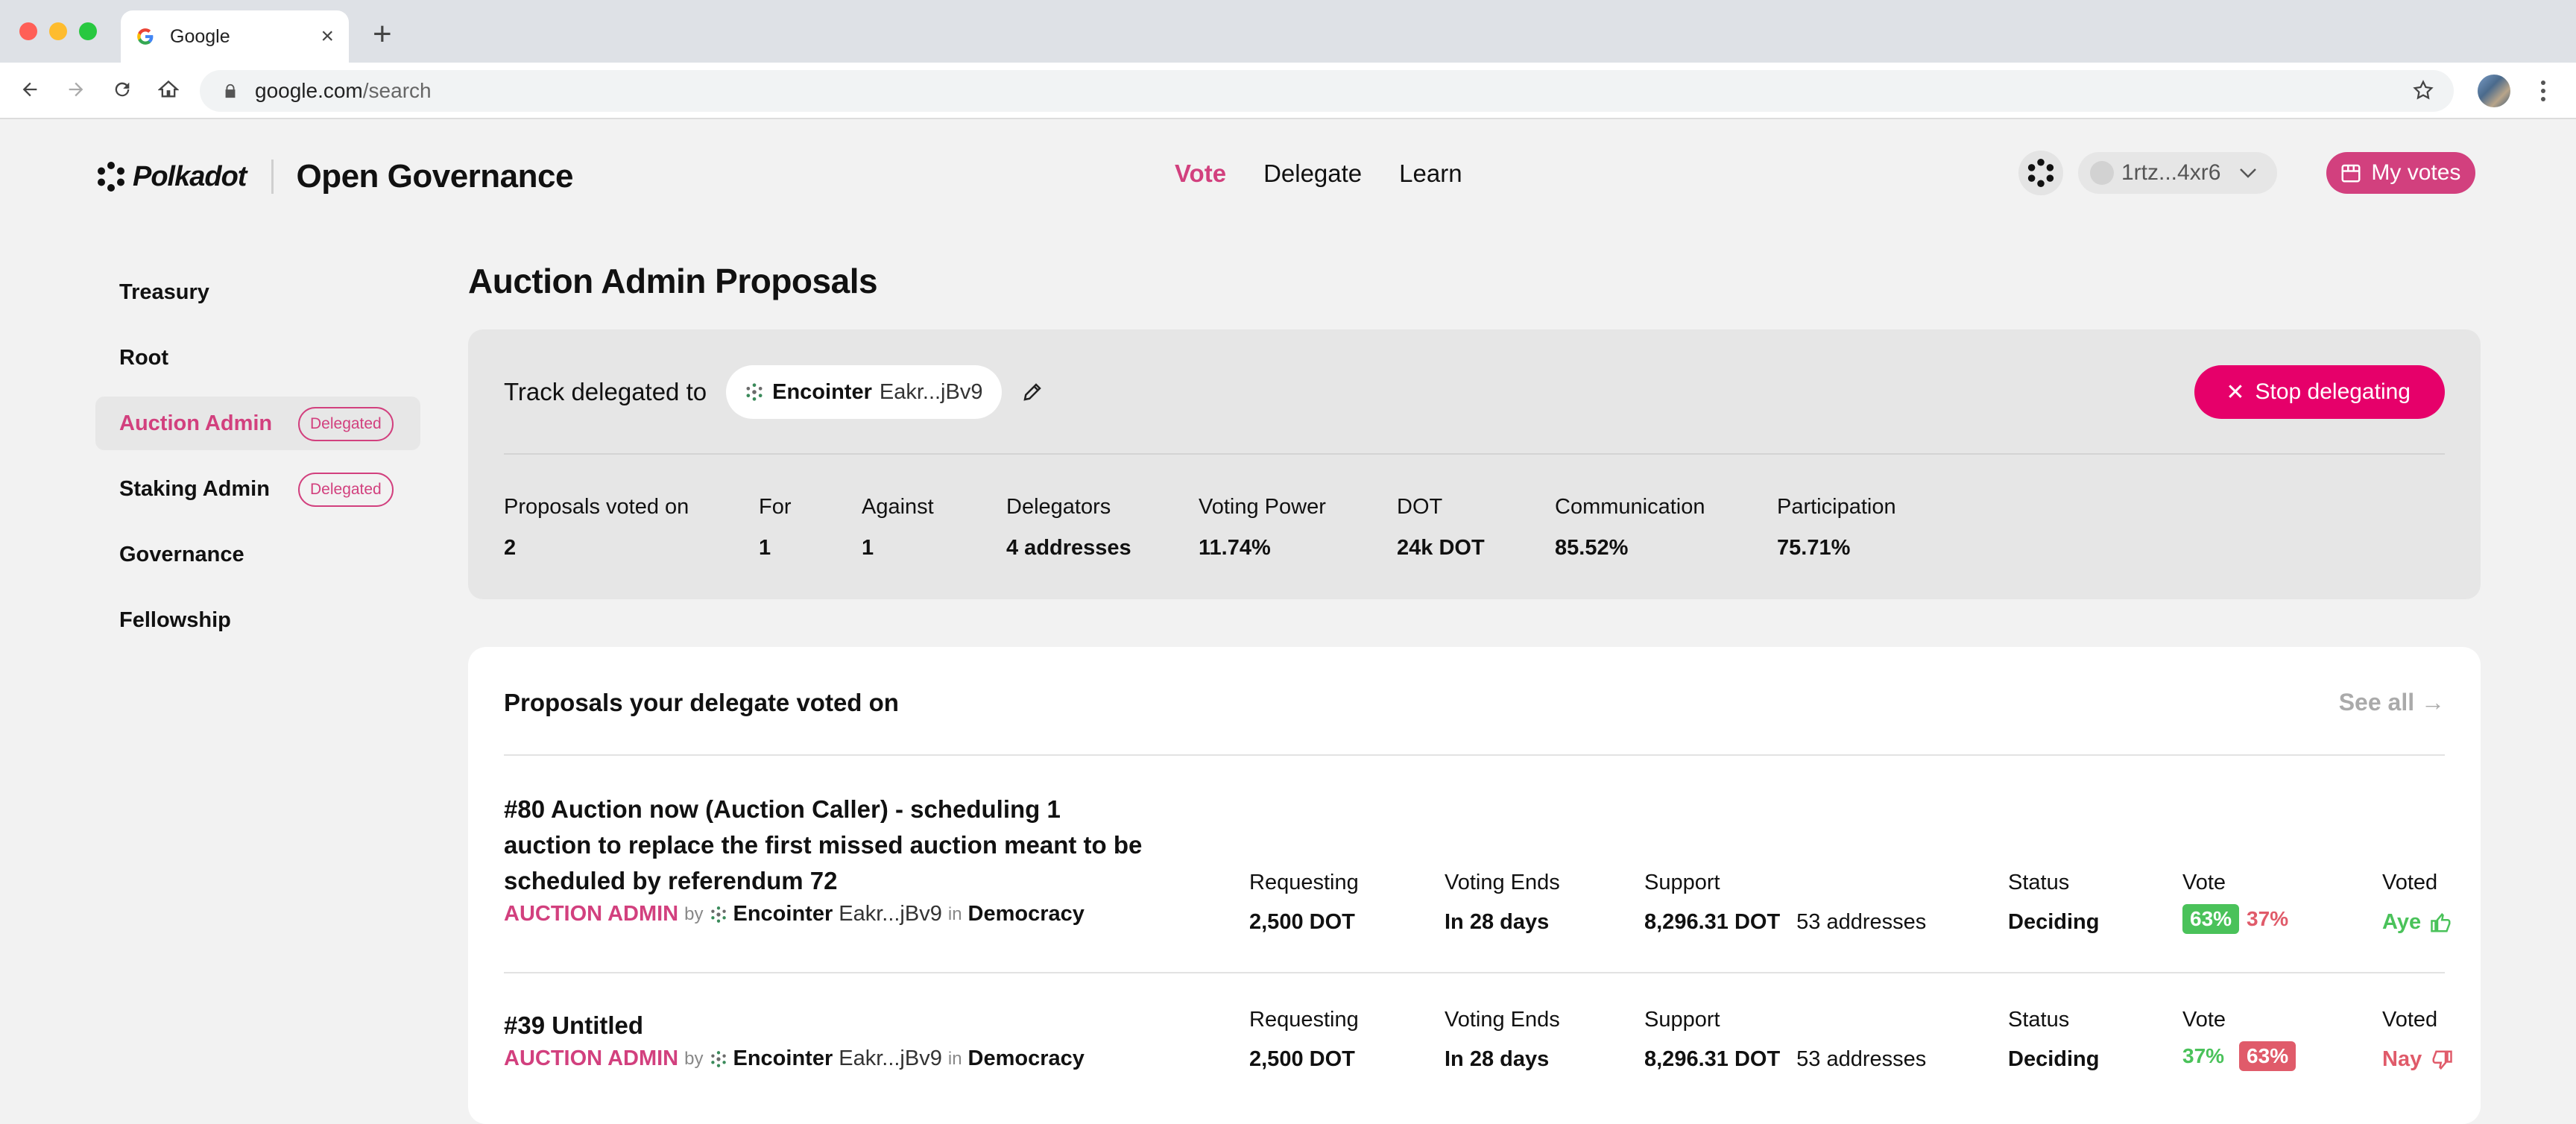 This screenshot has width=2576, height=1124. I want to click on forward-button, so click(76, 89).